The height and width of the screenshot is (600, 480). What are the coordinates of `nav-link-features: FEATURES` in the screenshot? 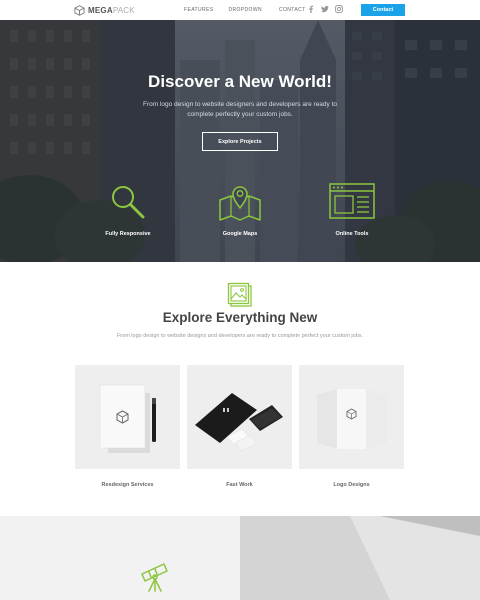 It's located at (199, 10).